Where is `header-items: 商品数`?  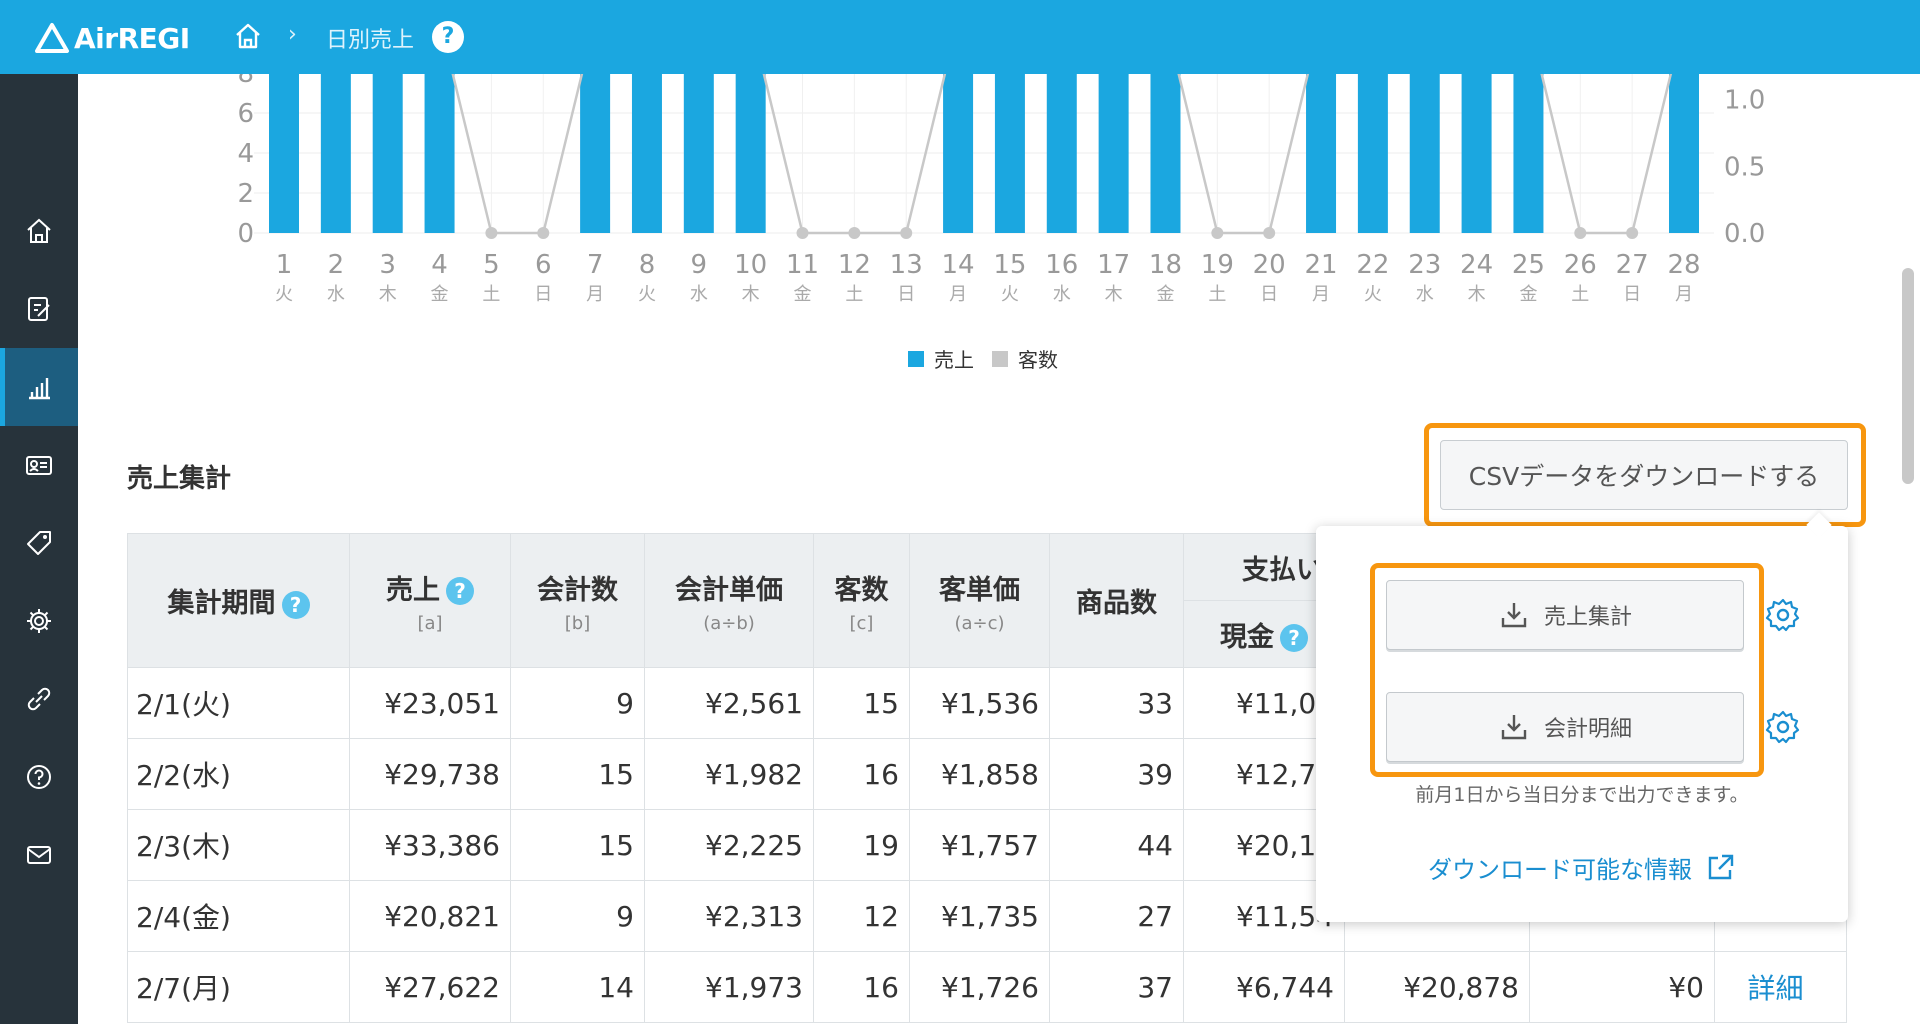
header-items: 商品数 is located at coordinates (1116, 600).